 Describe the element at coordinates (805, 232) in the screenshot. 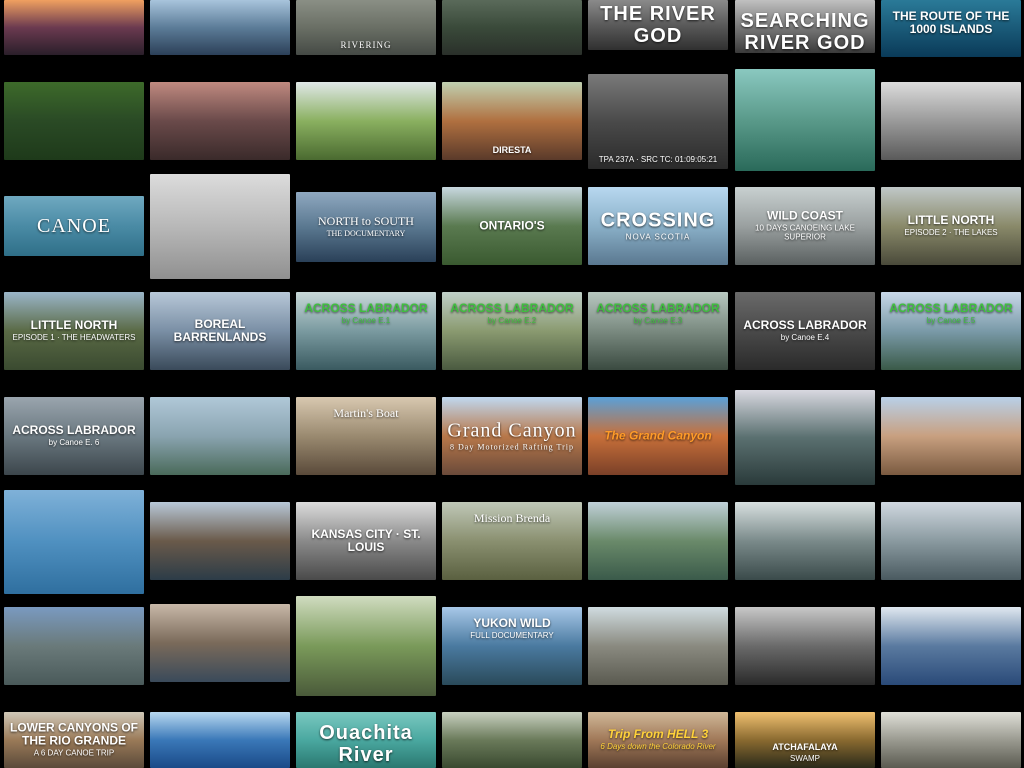

I see `thumbnail-subtitle: 10 DAYS CANOEING LAKE SUPERIOR` at that location.